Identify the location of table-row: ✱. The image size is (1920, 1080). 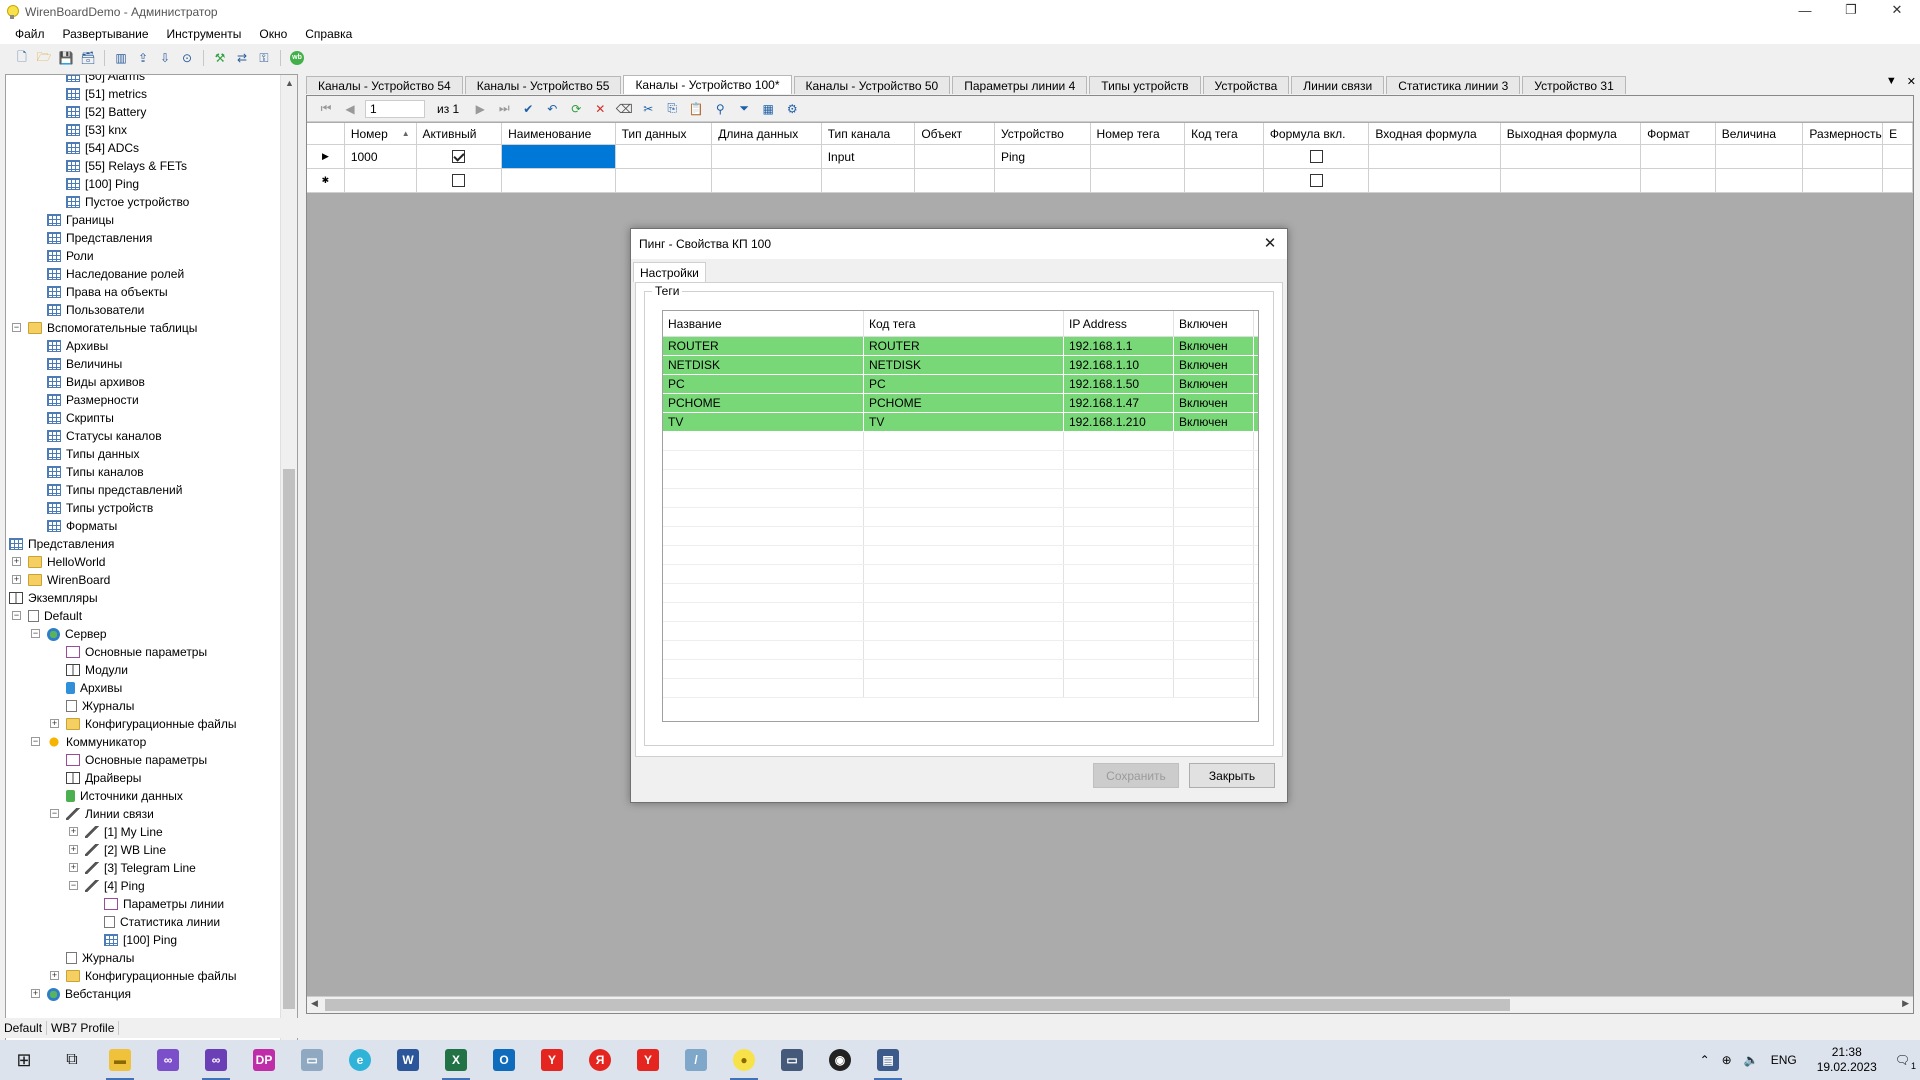
(1110, 181).